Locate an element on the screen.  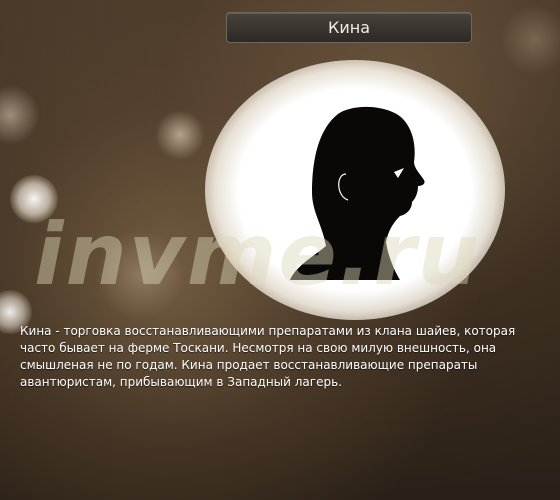
title-bar: Кина is located at coordinates (349, 27).